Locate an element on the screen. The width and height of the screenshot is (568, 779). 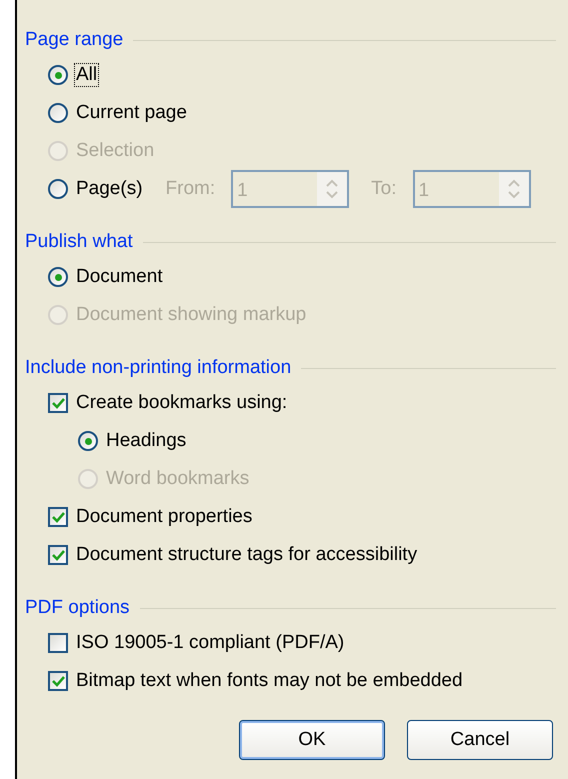
option-label: All is located at coordinates (86, 75).